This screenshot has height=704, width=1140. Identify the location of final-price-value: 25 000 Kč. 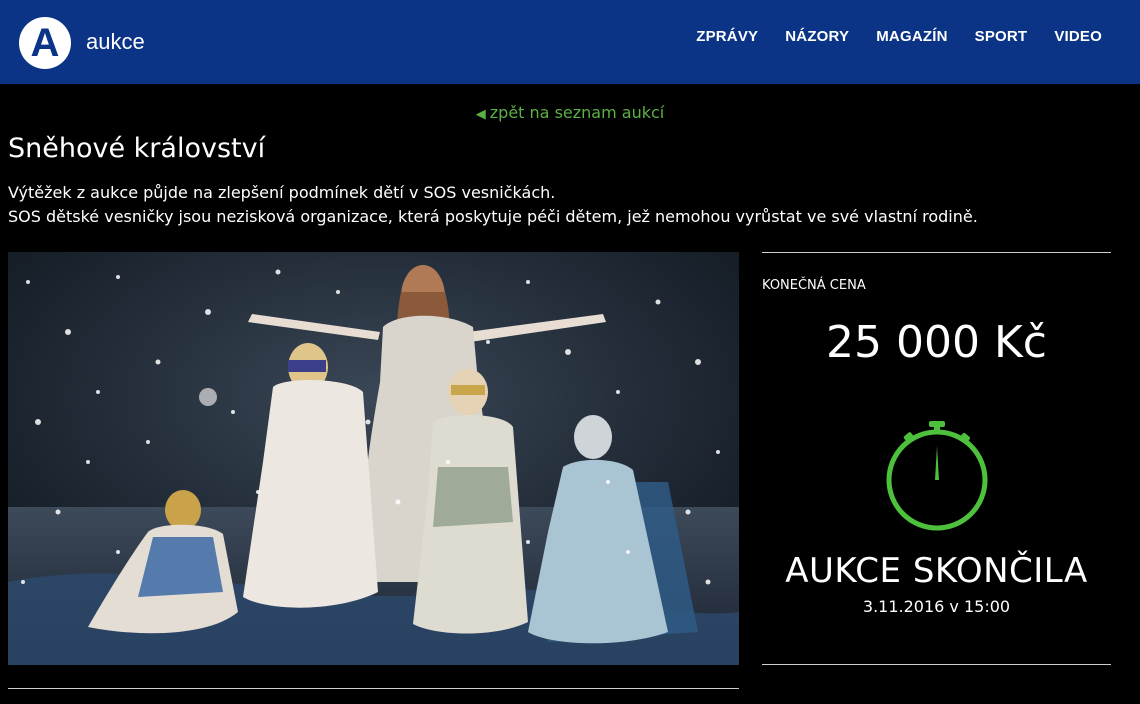
(936, 342).